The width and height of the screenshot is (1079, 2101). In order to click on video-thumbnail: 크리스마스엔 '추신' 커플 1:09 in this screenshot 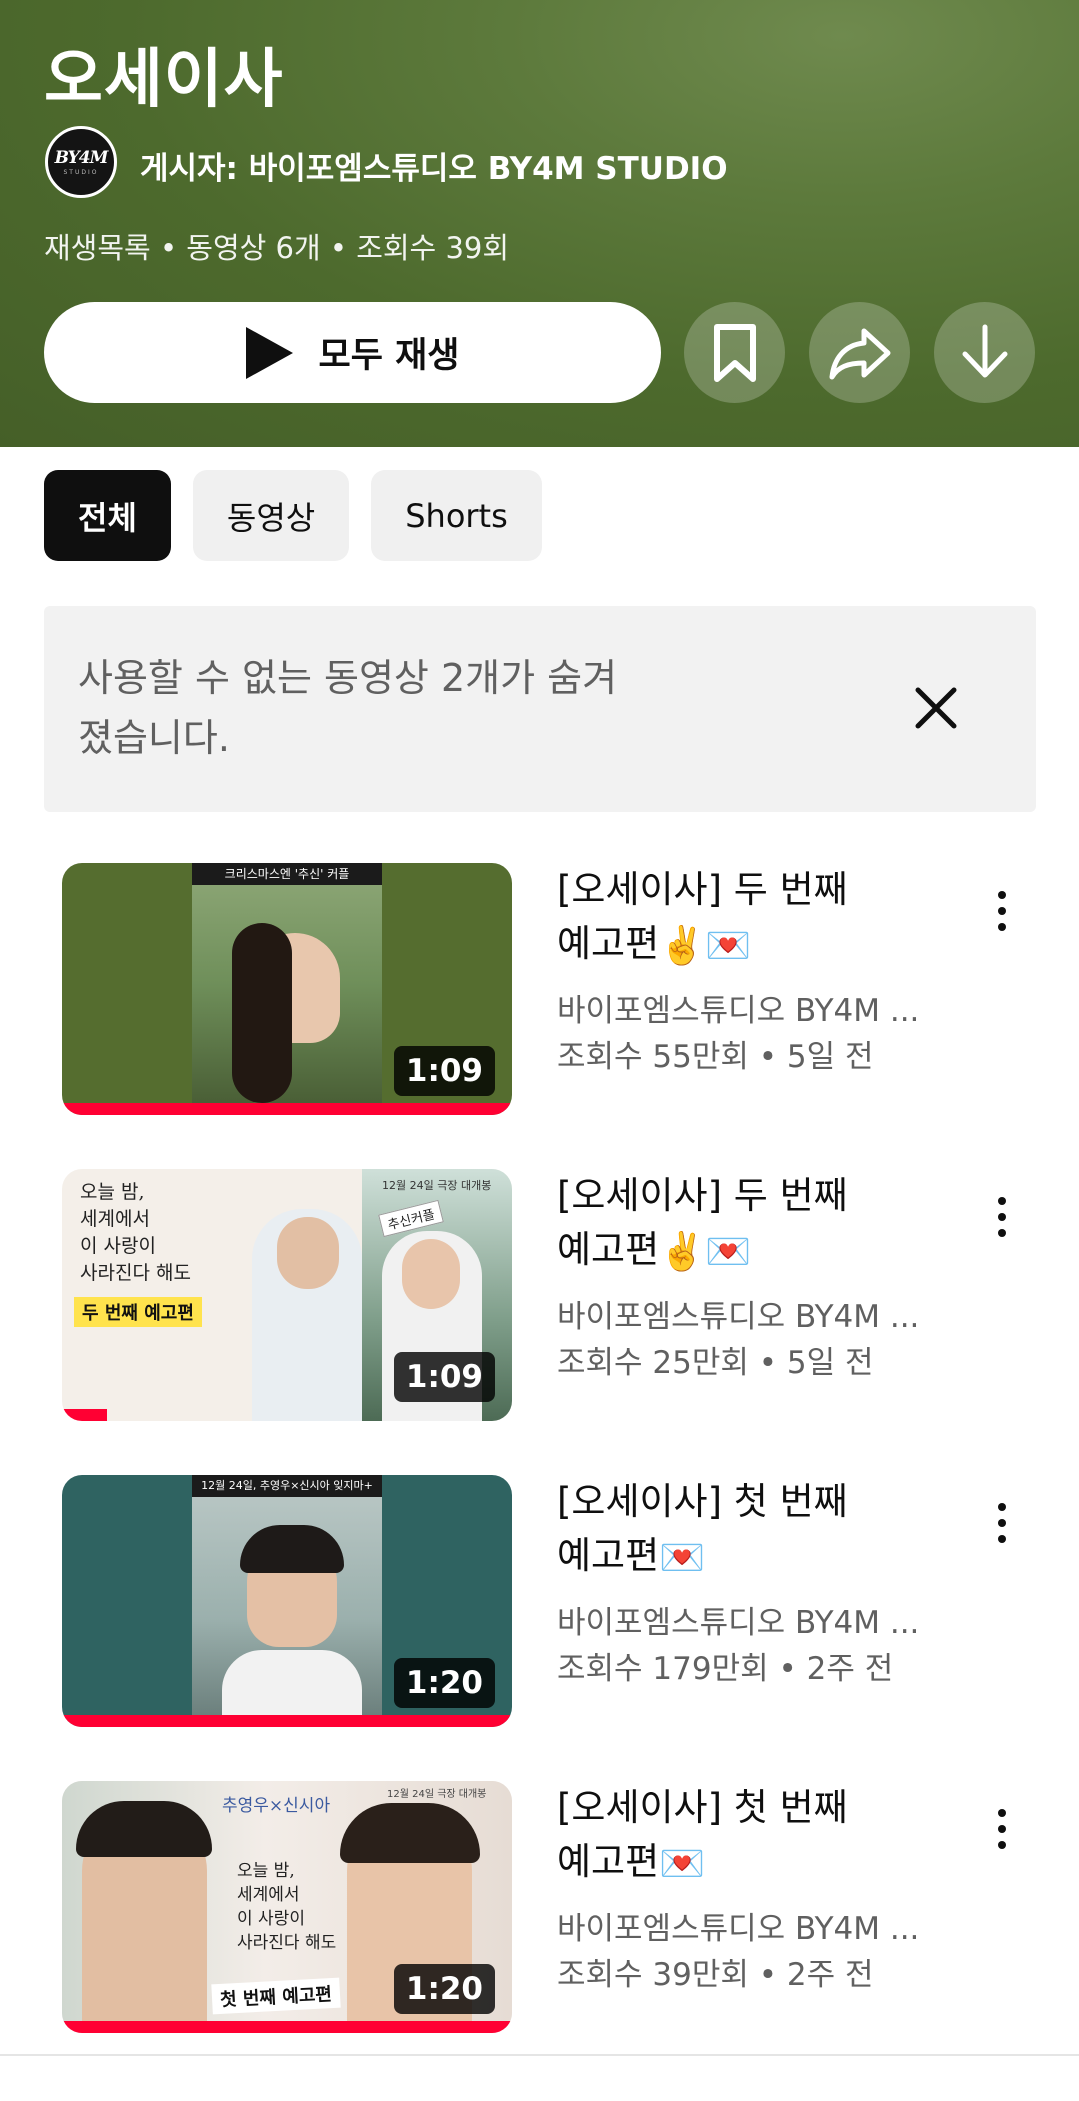, I will do `click(287, 989)`.